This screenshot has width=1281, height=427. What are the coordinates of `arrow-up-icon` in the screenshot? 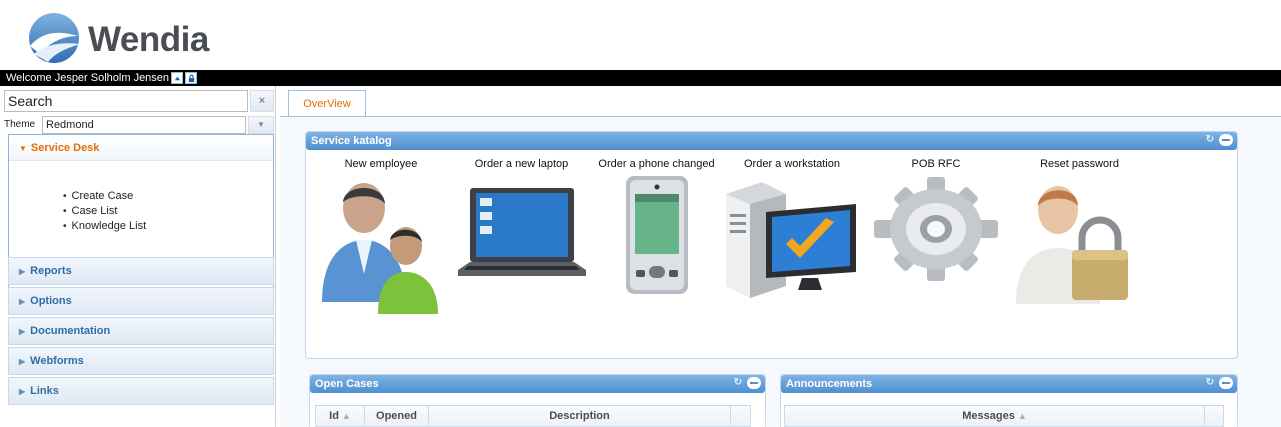 It's located at (177, 78).